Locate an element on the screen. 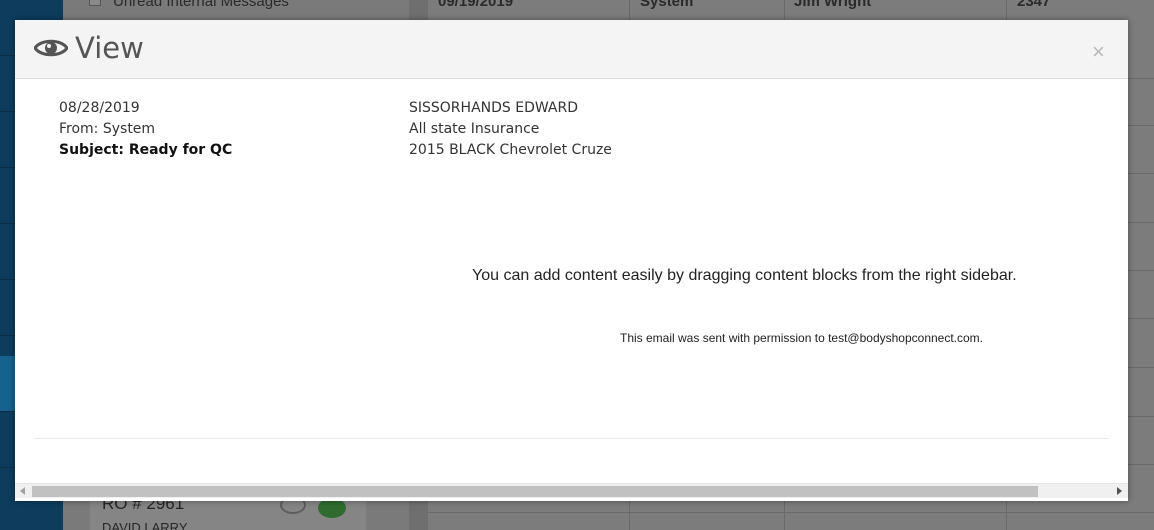 The image size is (1154, 530). horizontal-scrollbar is located at coordinates (571, 490).